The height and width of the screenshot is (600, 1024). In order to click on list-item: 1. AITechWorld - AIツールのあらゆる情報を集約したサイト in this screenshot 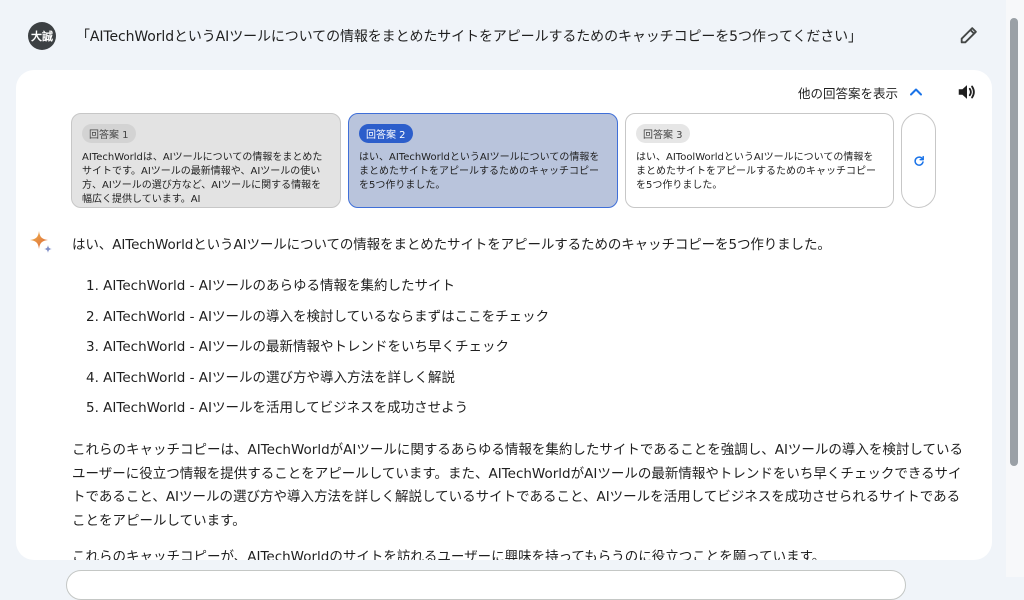, I will do `click(270, 286)`.